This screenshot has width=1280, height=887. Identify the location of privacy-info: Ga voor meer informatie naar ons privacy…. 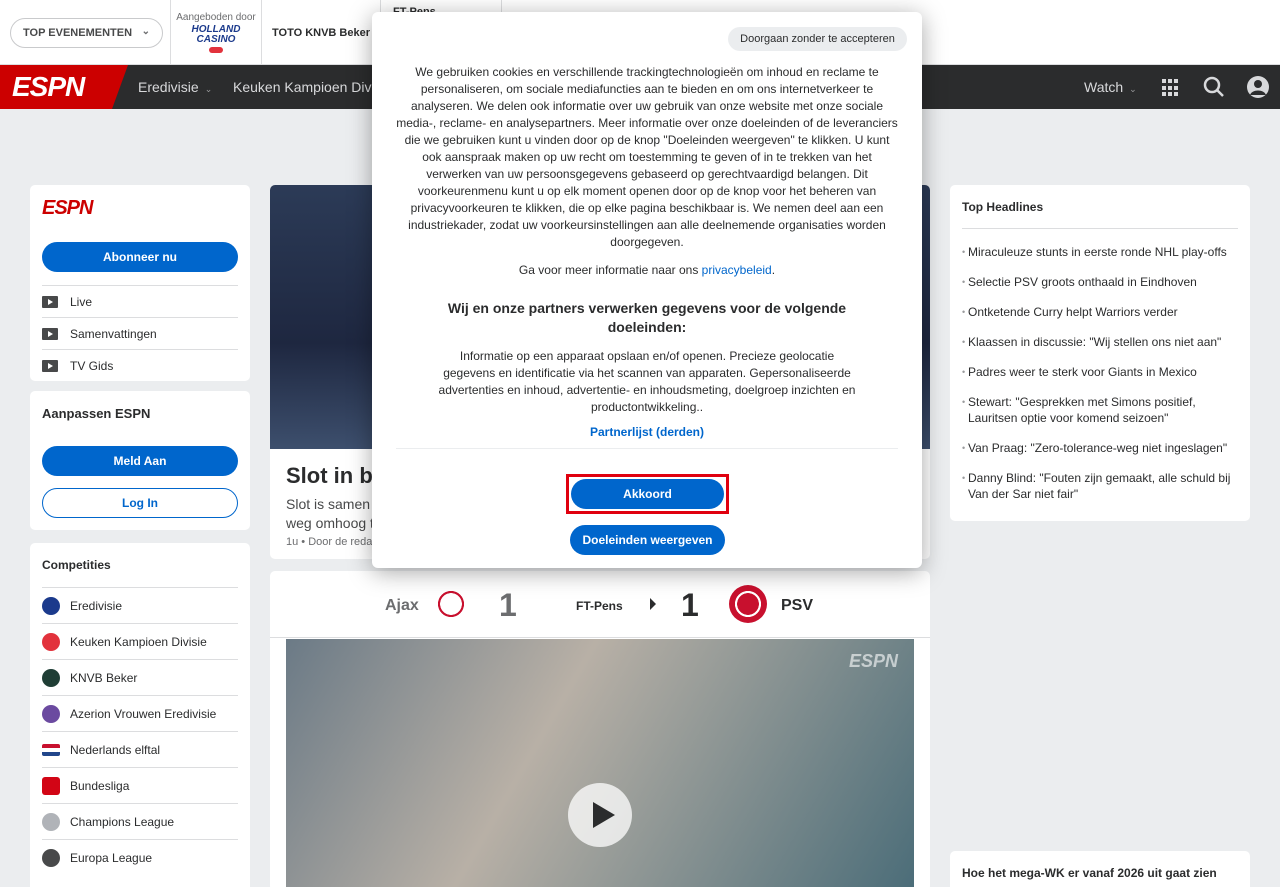
(647, 270).